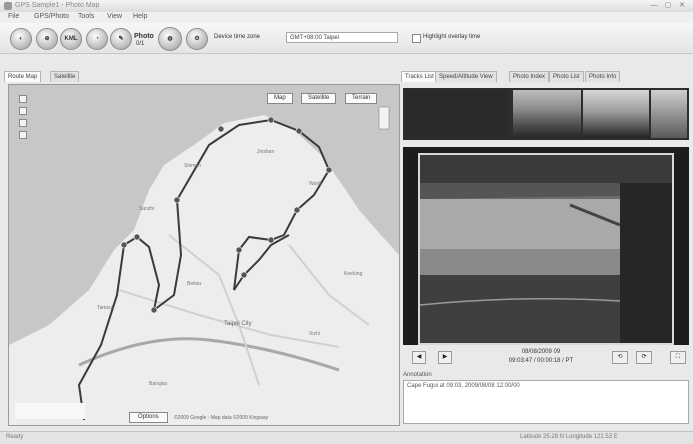  What do you see at coordinates (71, 39) in the screenshot?
I see `kml-button: KML` at bounding box center [71, 39].